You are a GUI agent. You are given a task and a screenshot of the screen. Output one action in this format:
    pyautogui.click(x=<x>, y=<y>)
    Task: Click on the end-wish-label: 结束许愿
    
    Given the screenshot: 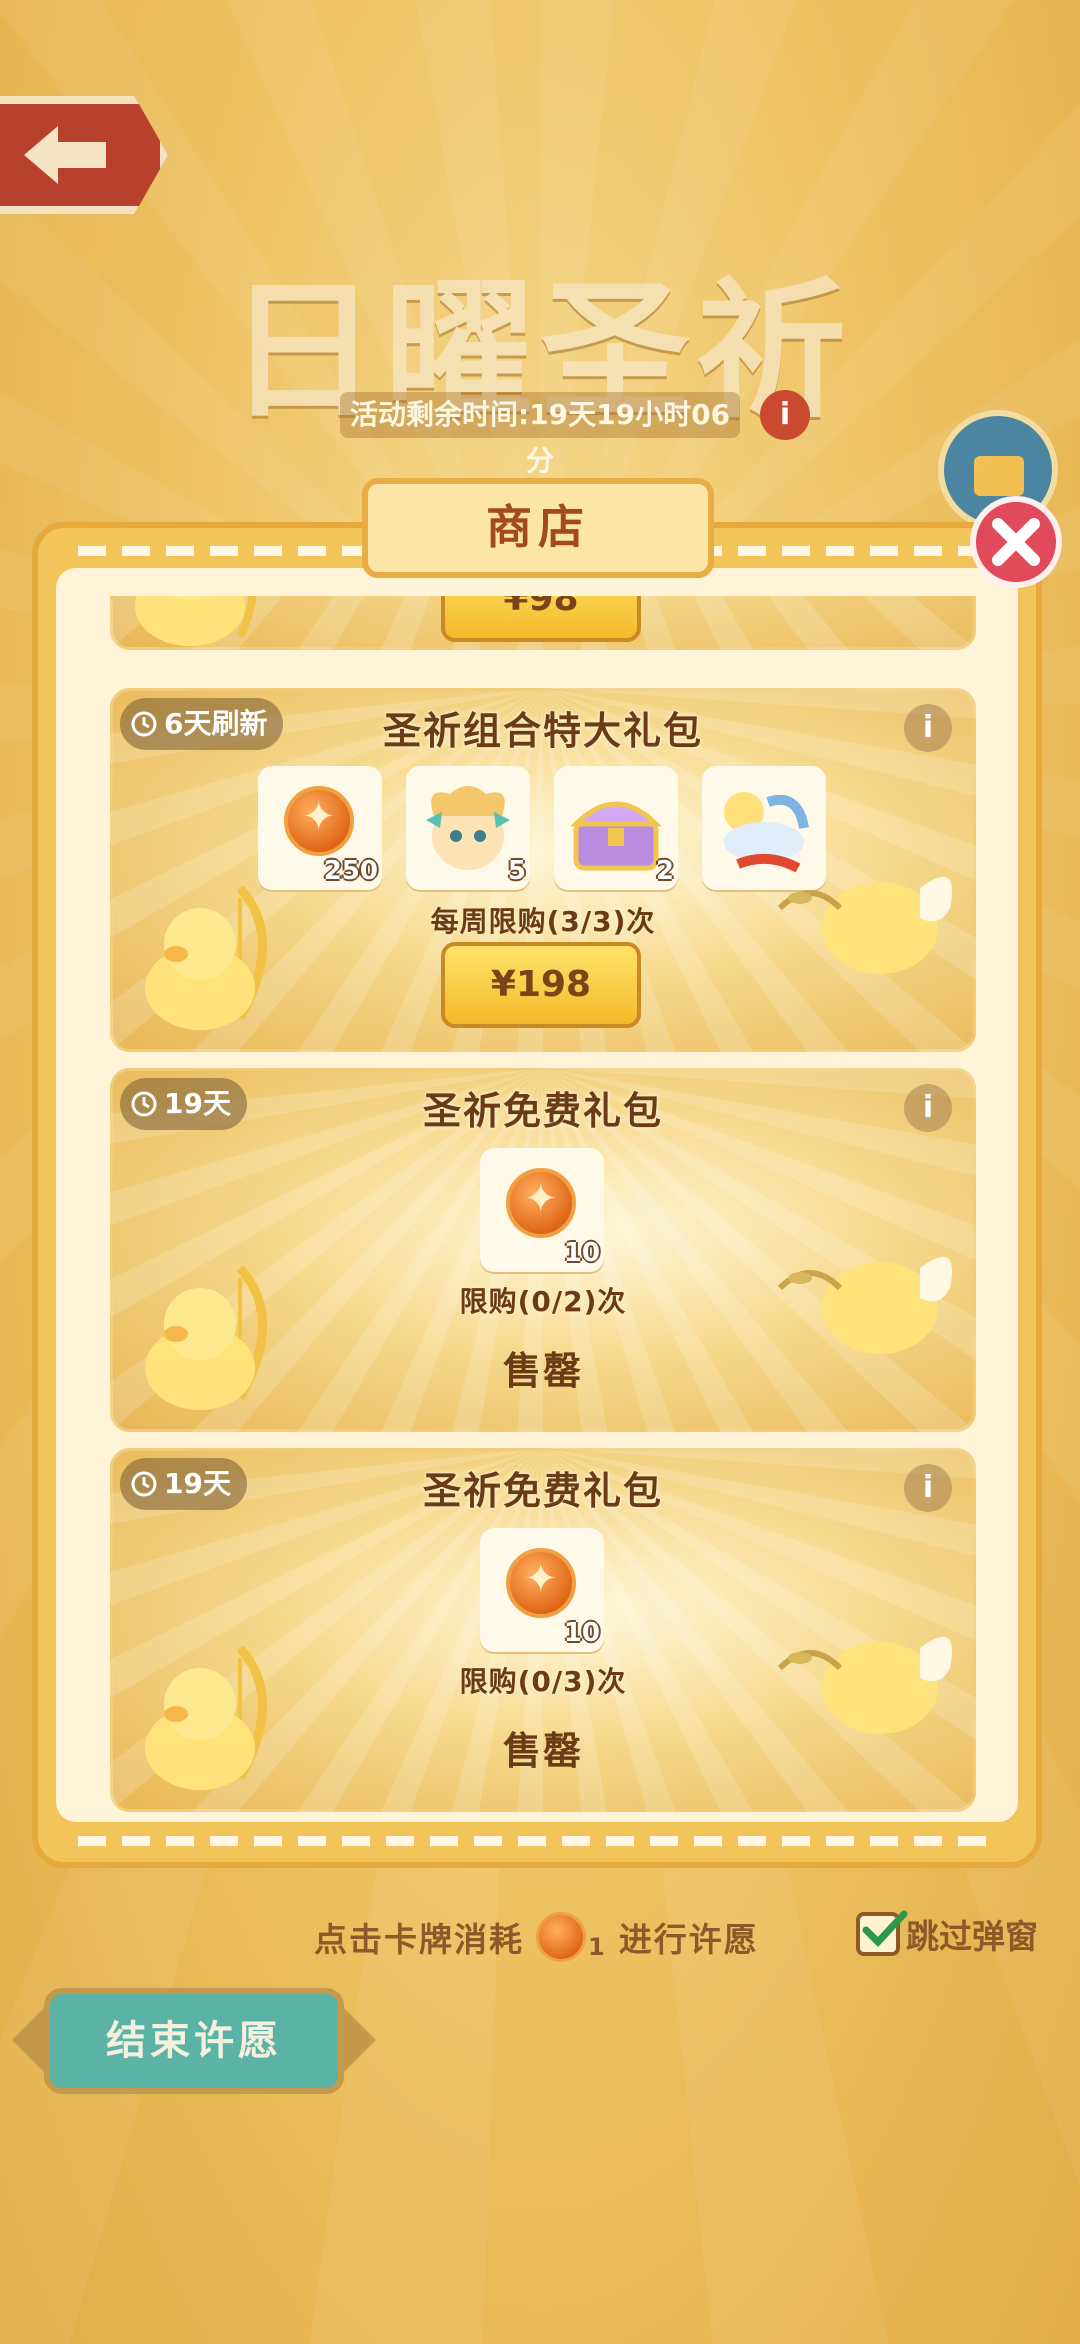 What is the action you would take?
    pyautogui.click(x=194, y=2041)
    